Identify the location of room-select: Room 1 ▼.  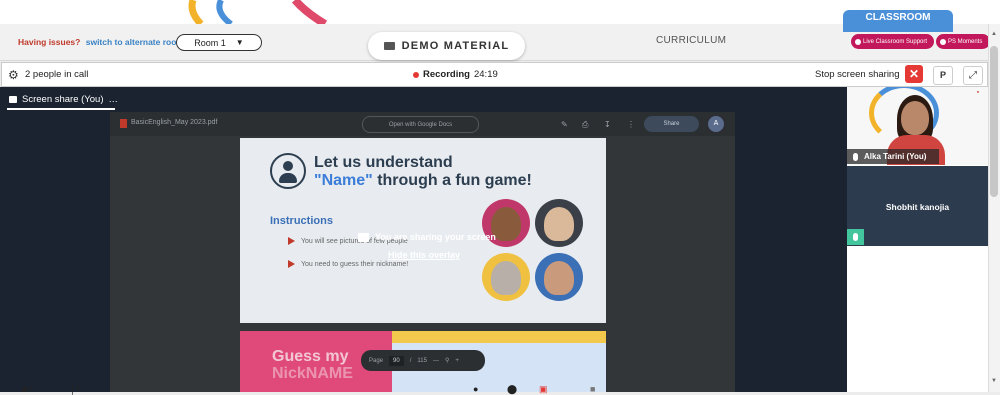
(219, 42).